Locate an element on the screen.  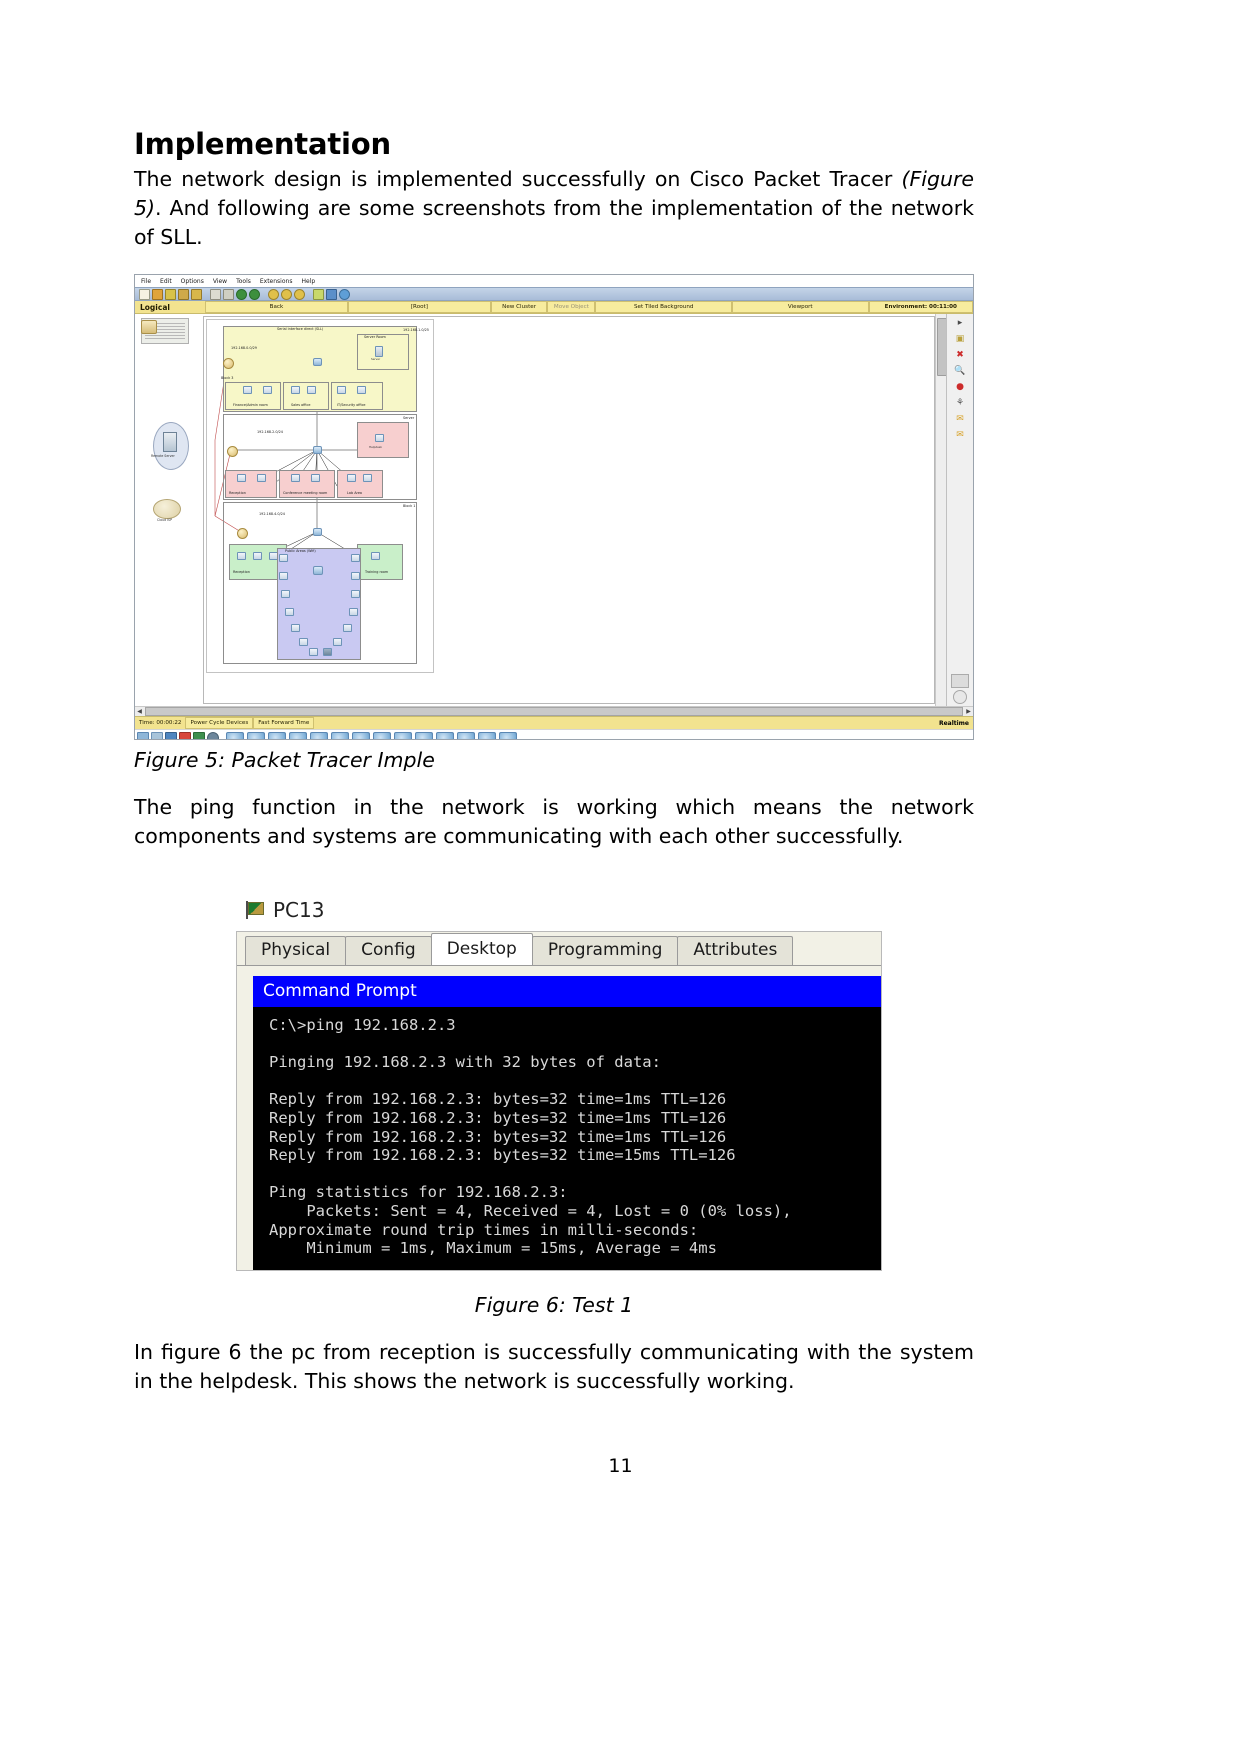
pc-node-conf2 is located at coordinates (315, 478).